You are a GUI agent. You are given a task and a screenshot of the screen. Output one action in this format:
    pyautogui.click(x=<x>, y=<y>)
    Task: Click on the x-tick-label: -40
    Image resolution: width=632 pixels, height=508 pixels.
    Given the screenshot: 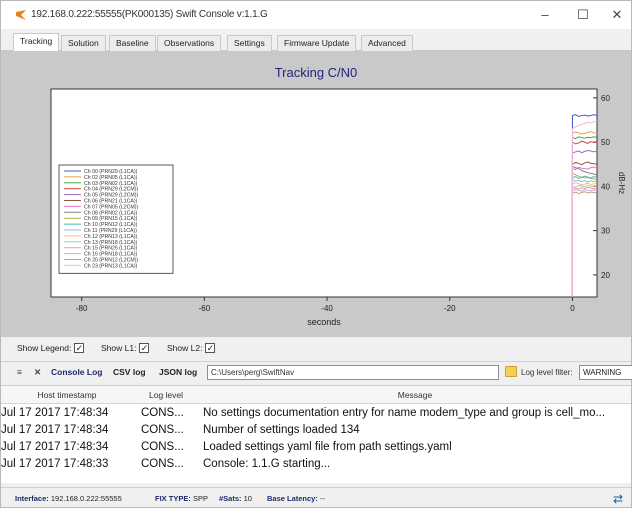 What is the action you would take?
    pyautogui.click(x=327, y=308)
    